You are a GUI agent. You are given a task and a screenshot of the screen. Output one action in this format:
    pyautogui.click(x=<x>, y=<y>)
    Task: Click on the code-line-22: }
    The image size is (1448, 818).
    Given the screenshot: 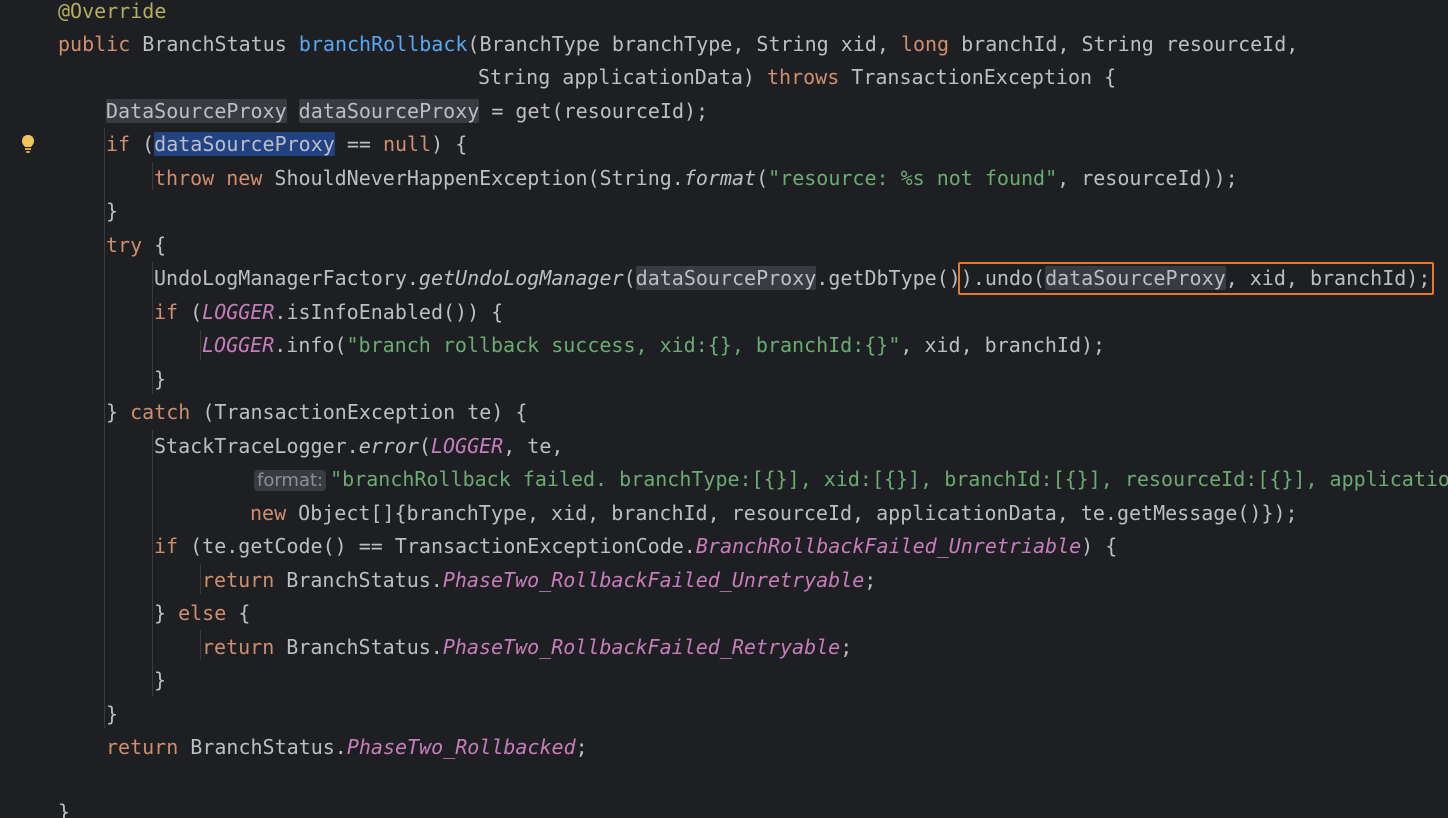 What is the action you would take?
    pyautogui.click(x=112, y=714)
    